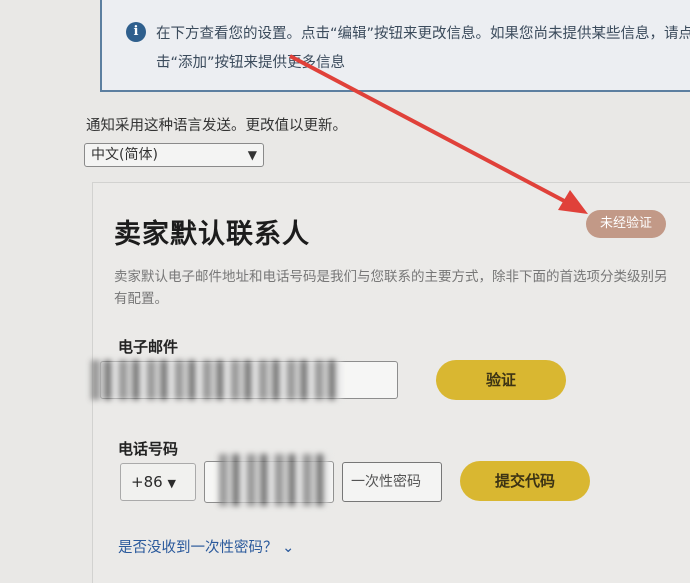 The image size is (690, 583). I want to click on no-otp-link: 是否没收到一次性密码？ ⌄, so click(206, 546).